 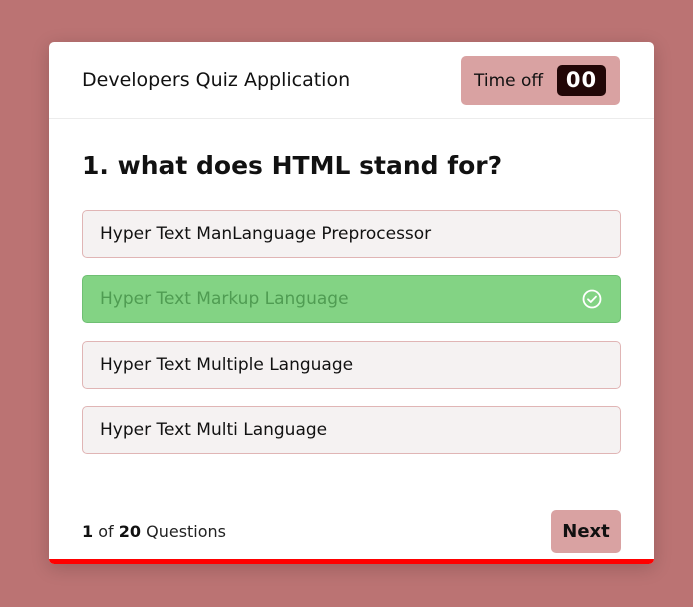 What do you see at coordinates (130, 531) in the screenshot?
I see `total-questions-number: 20` at bounding box center [130, 531].